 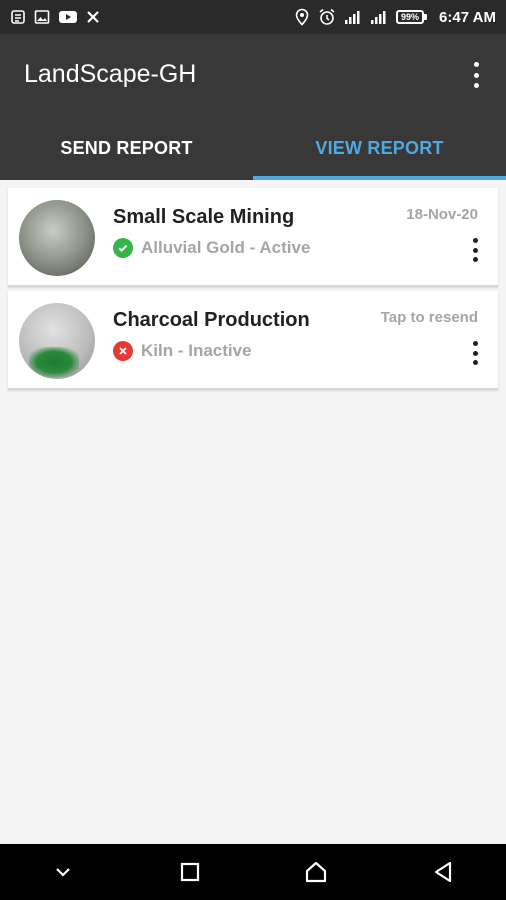 What do you see at coordinates (211, 320) in the screenshot?
I see `report-title: Charcoal Production` at bounding box center [211, 320].